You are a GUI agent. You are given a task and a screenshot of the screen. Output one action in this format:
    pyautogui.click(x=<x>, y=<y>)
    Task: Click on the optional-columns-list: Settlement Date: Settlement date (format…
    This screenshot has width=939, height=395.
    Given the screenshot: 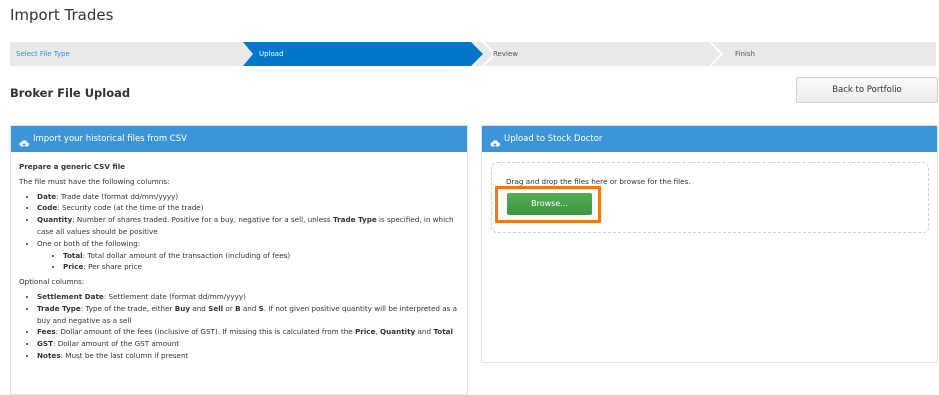 What is the action you would take?
    pyautogui.click(x=252, y=326)
    